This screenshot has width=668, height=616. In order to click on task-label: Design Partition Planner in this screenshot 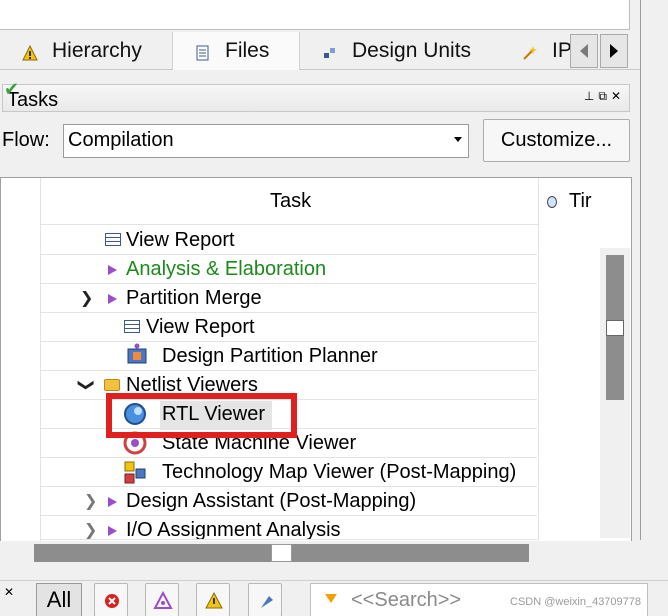, I will do `click(270, 356)`.